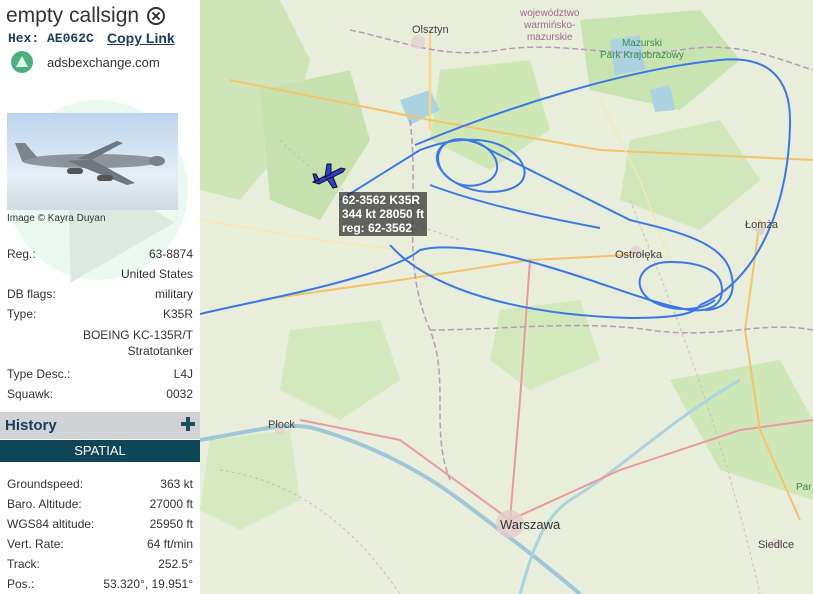  I want to click on vert-rate-value: 64 ft/min, so click(169, 544).